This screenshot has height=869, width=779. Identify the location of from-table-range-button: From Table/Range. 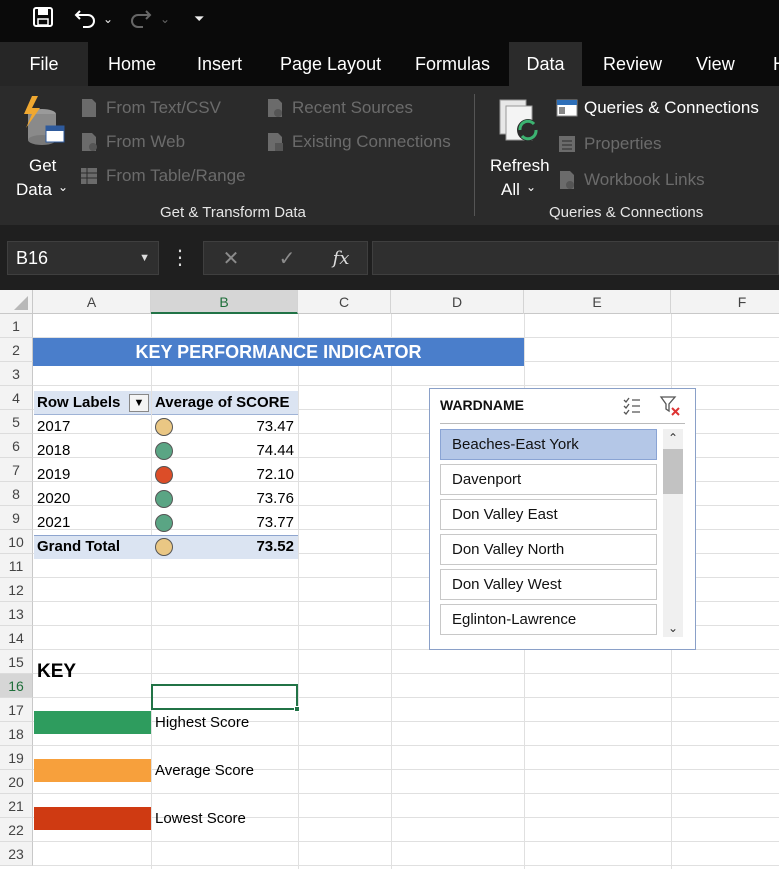
(170, 176).